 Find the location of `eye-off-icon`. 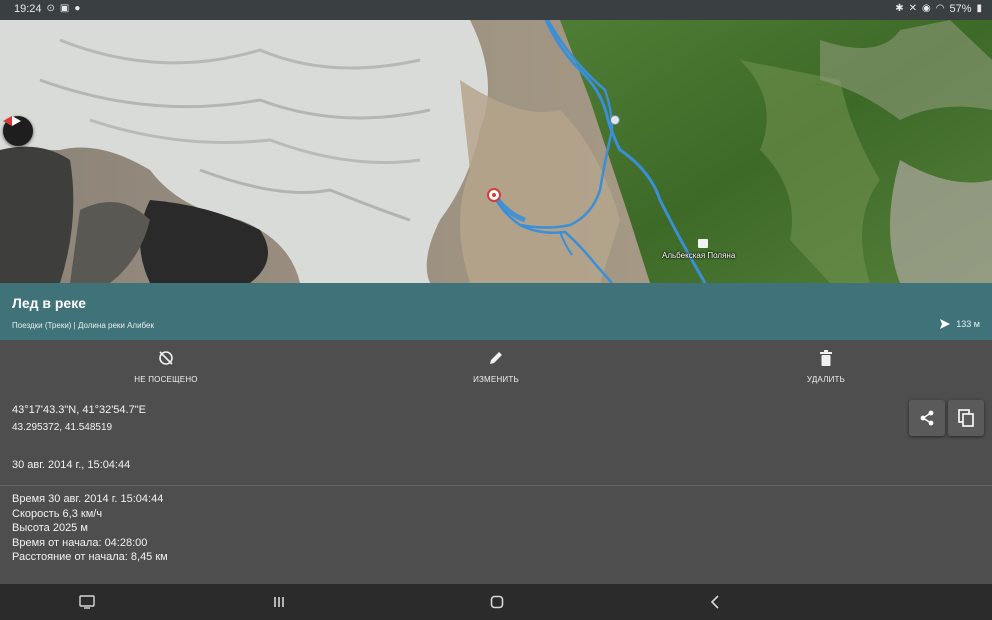

eye-off-icon is located at coordinates (166, 358).